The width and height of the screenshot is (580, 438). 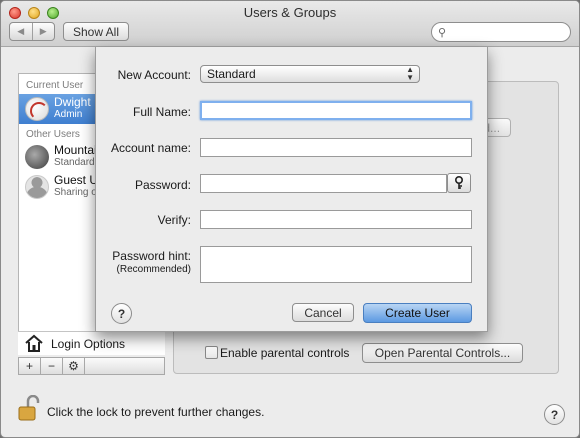 I want to click on password-assistant-button, so click(x=459, y=183).